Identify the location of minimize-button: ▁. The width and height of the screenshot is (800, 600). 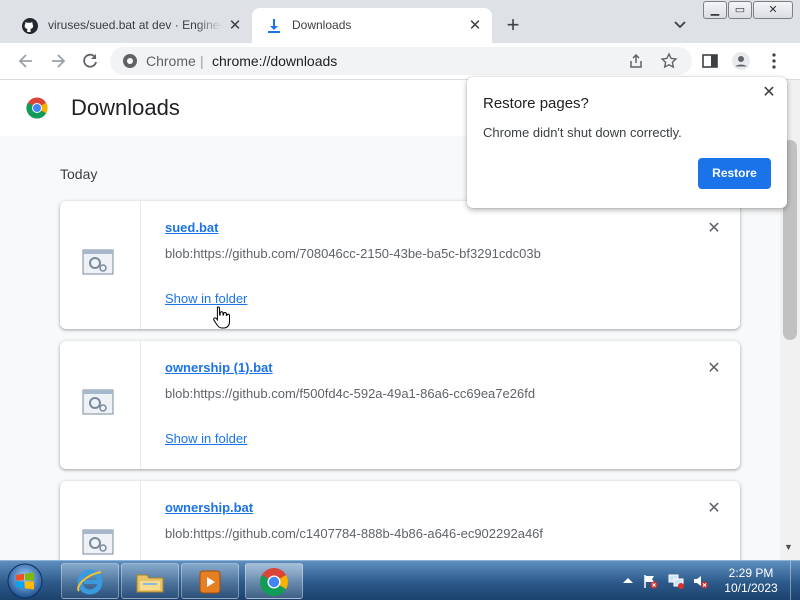
(715, 10).